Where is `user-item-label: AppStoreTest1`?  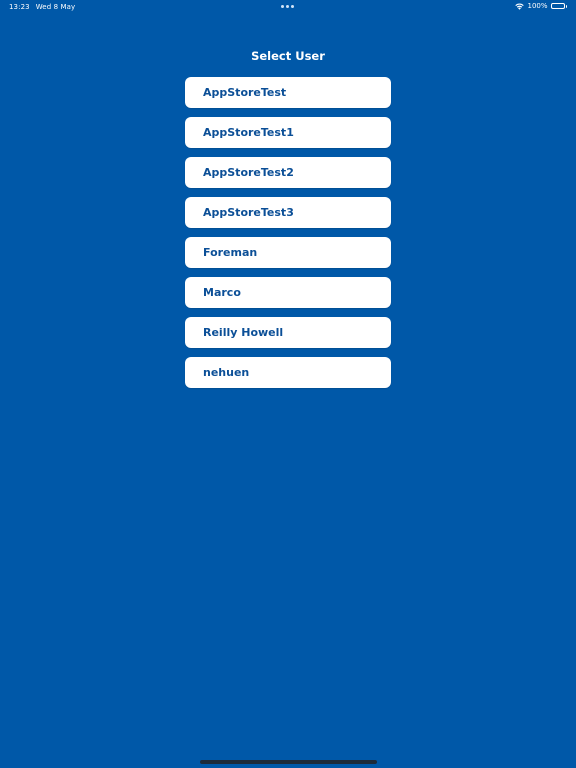
user-item-label: AppStoreTest1 is located at coordinates (248, 132).